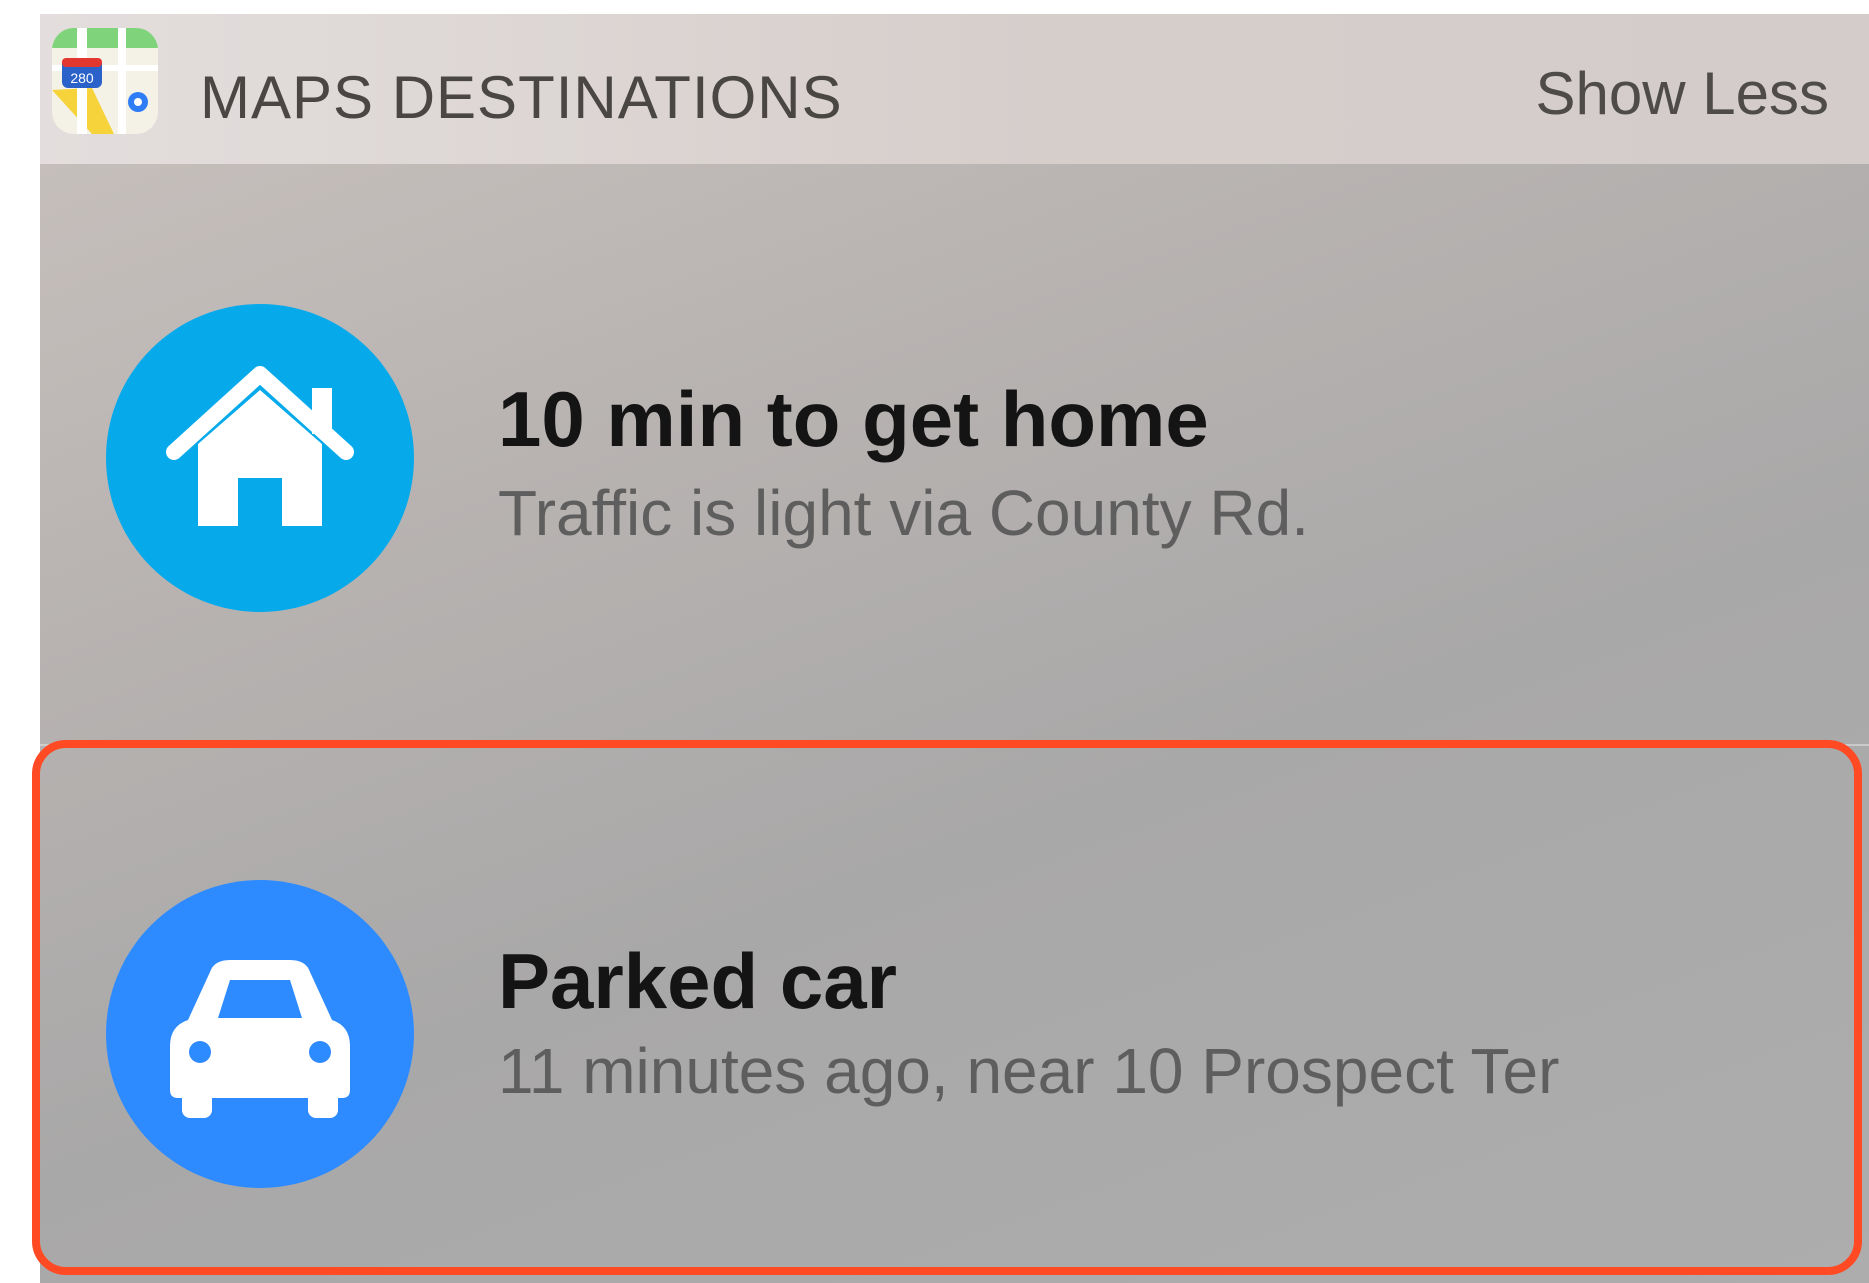 The height and width of the screenshot is (1283, 1869). What do you see at coordinates (697, 981) in the screenshot?
I see `destination-title: Parked car` at bounding box center [697, 981].